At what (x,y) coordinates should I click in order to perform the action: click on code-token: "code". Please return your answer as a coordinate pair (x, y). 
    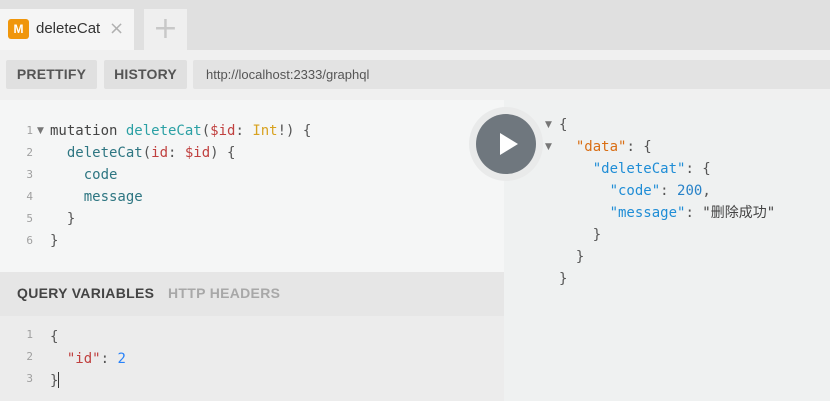
    Looking at the image, I should click on (610, 191).